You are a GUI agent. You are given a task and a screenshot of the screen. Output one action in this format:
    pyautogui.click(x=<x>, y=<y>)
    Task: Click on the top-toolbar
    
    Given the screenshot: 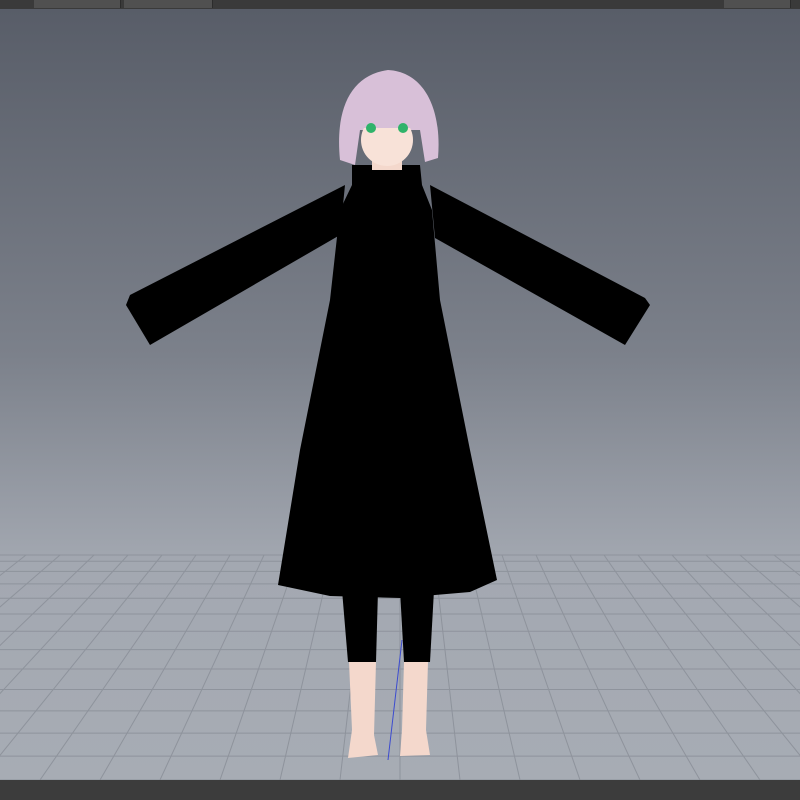 What is the action you would take?
    pyautogui.click(x=400, y=4)
    